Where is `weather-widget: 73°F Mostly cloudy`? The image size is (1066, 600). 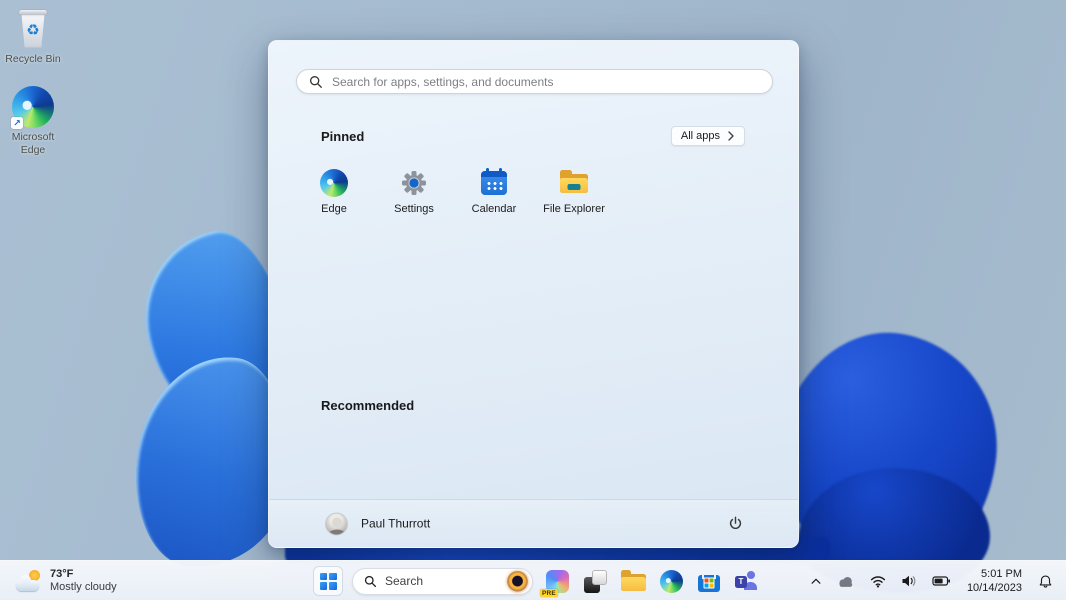 weather-widget: 73°F Mostly cloudy is located at coordinates (66, 580).